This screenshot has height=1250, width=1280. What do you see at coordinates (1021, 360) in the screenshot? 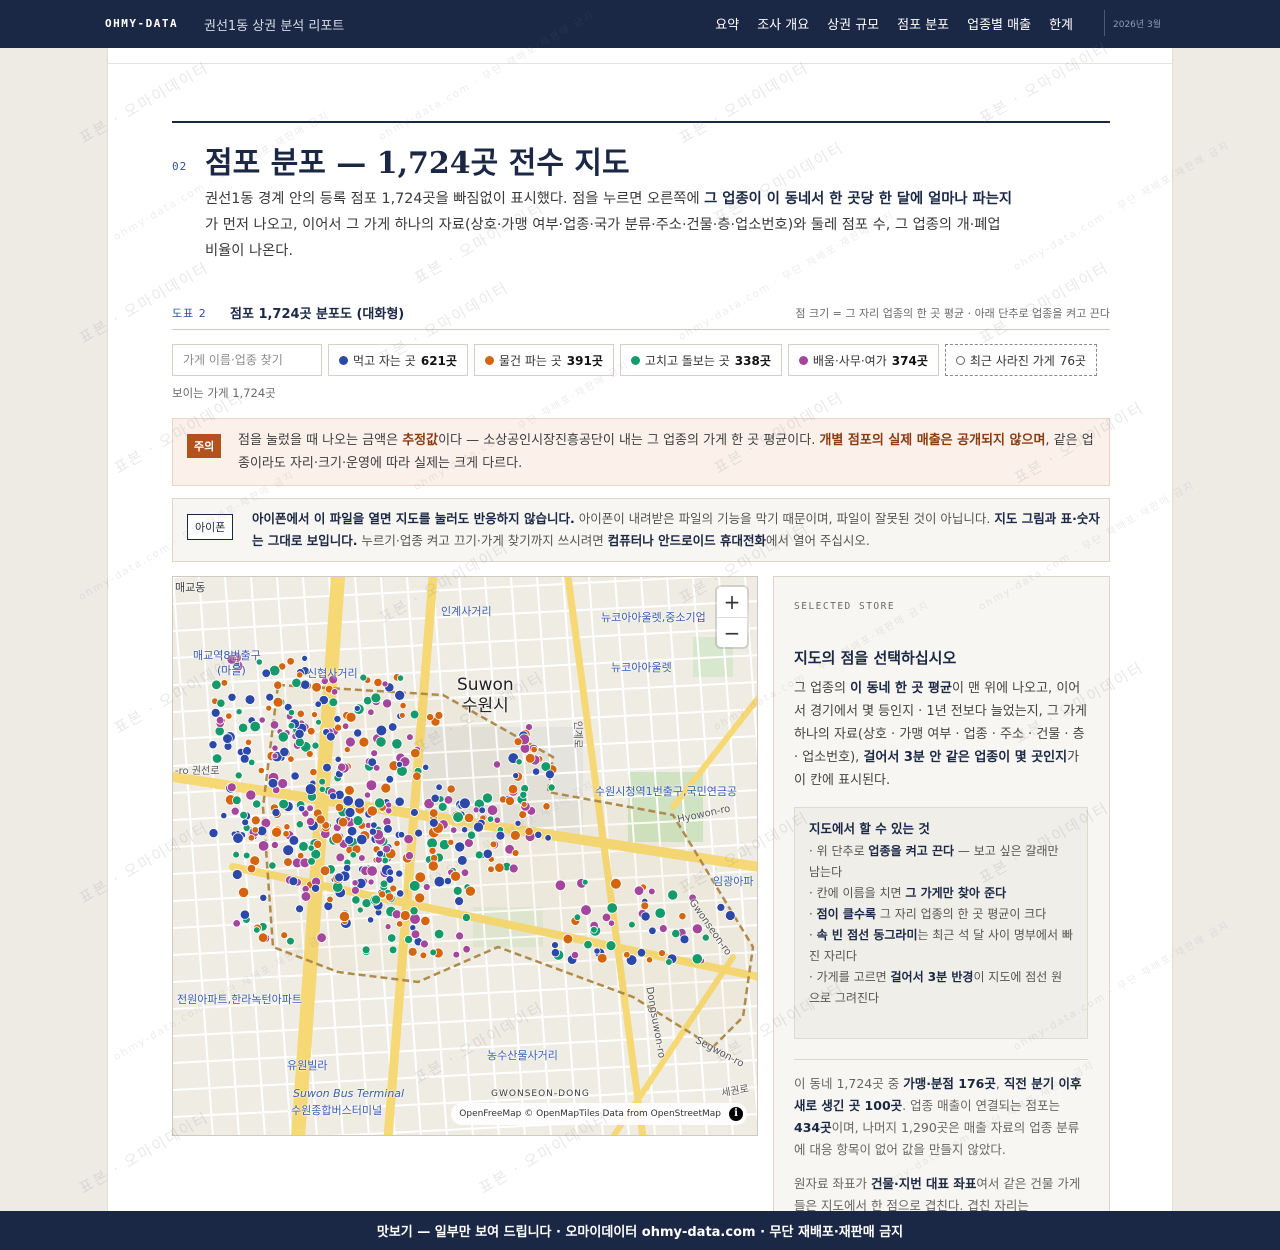
I see `filter-chip-closed-stores: 최근 사라진 가게 76곳` at bounding box center [1021, 360].